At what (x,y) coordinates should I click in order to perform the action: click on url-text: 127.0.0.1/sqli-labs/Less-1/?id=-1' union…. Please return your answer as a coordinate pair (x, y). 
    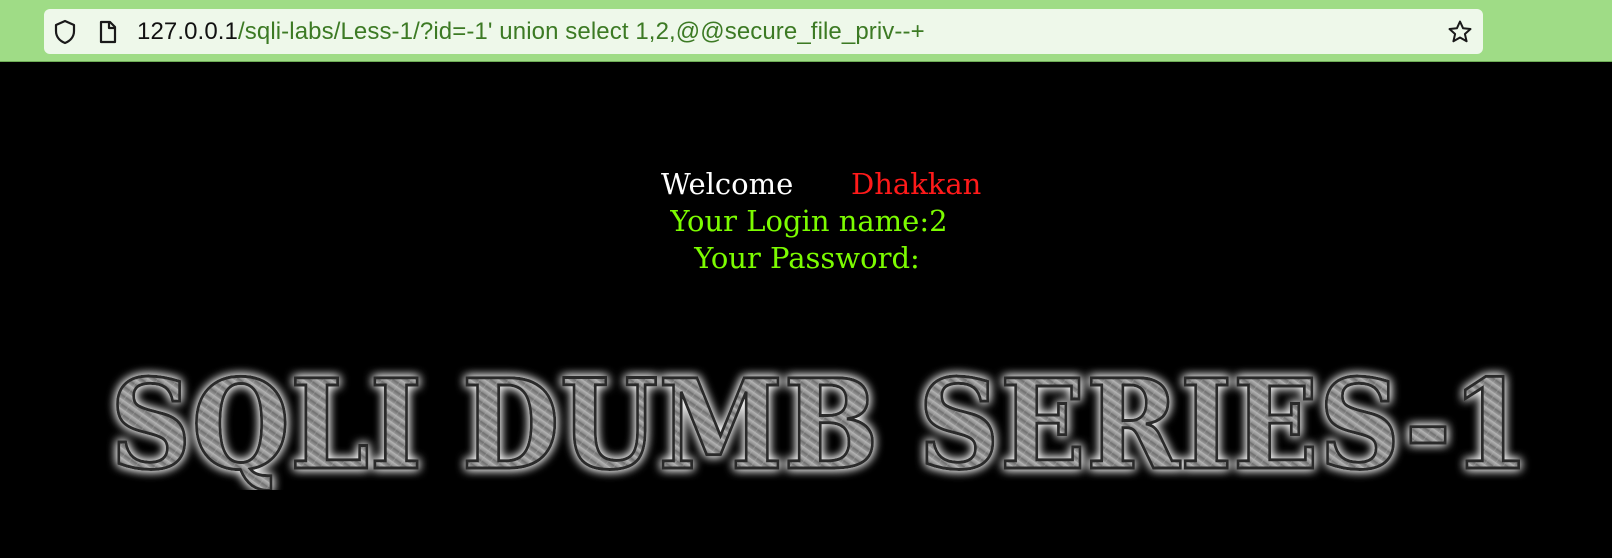
    Looking at the image, I should click on (531, 31).